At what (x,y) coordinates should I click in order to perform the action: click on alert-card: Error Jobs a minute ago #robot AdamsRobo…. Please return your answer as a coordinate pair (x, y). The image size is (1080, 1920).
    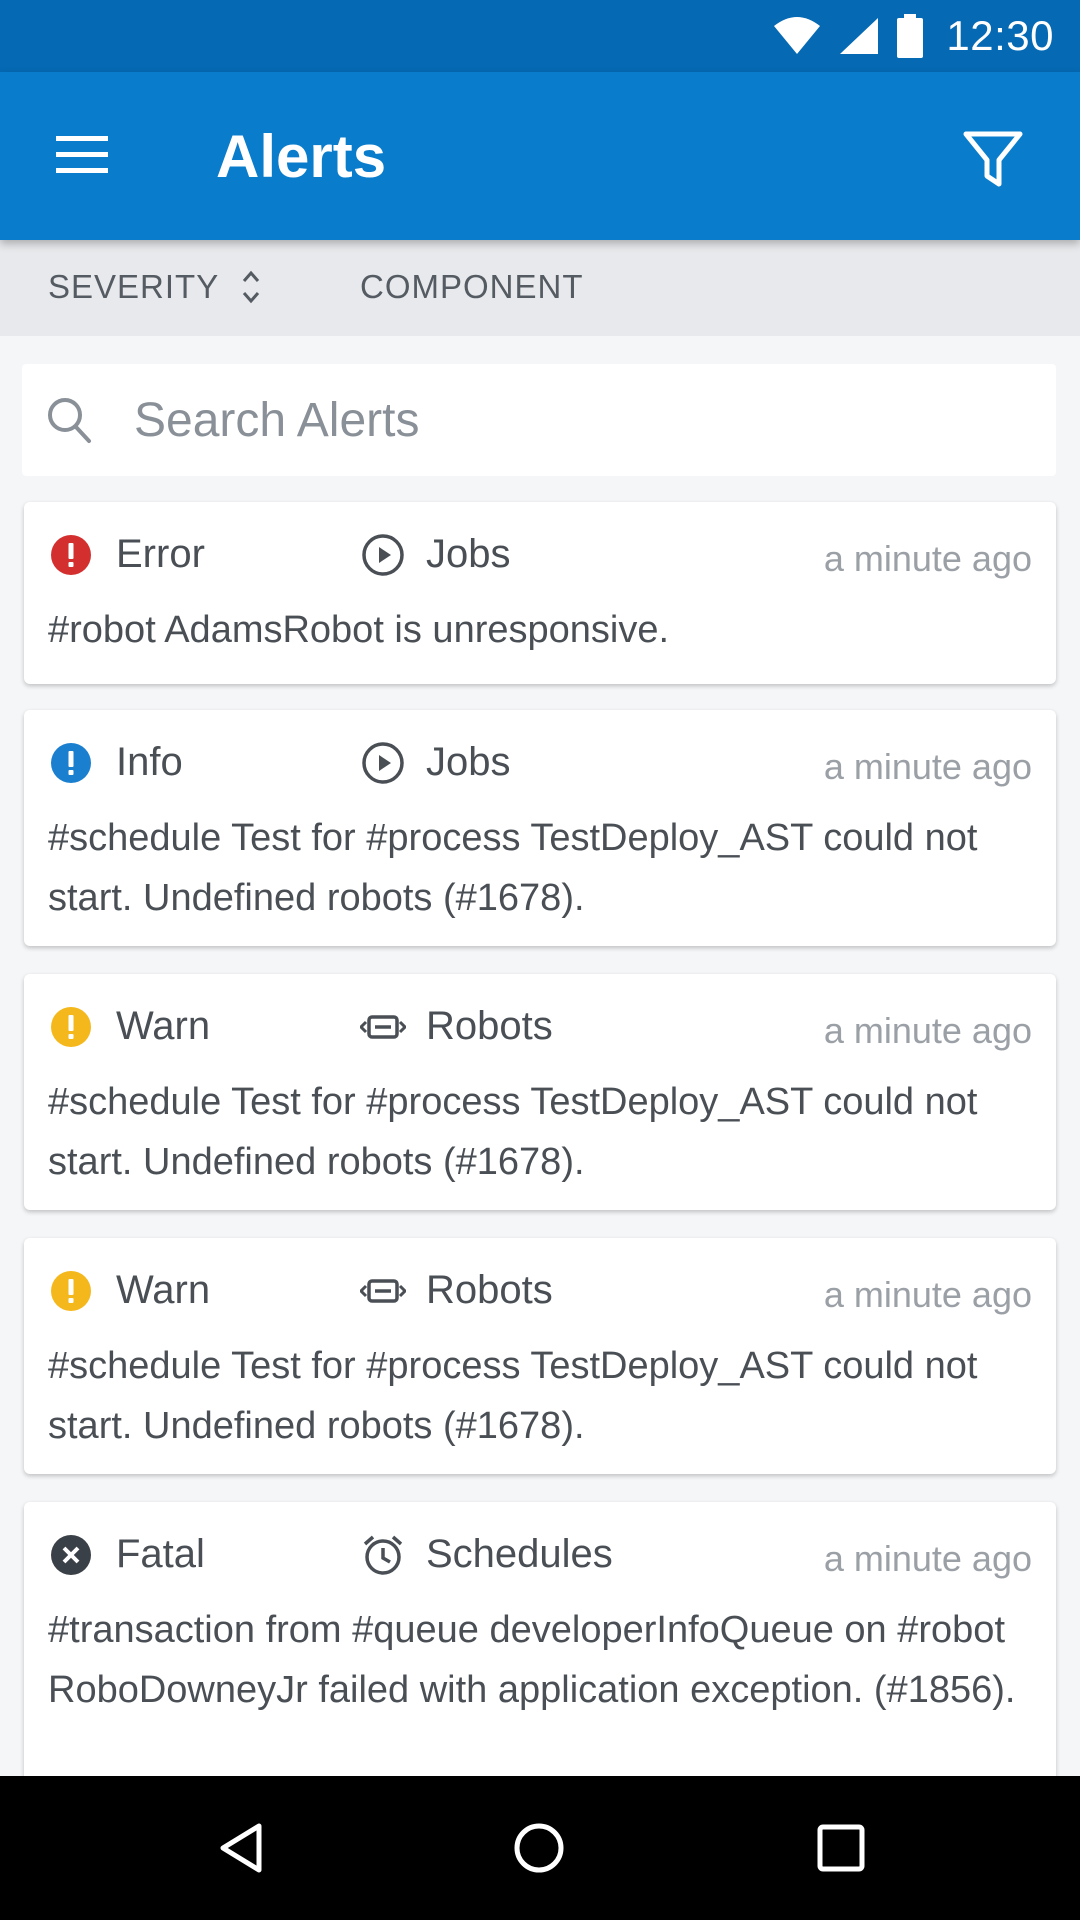
    Looking at the image, I should click on (540, 593).